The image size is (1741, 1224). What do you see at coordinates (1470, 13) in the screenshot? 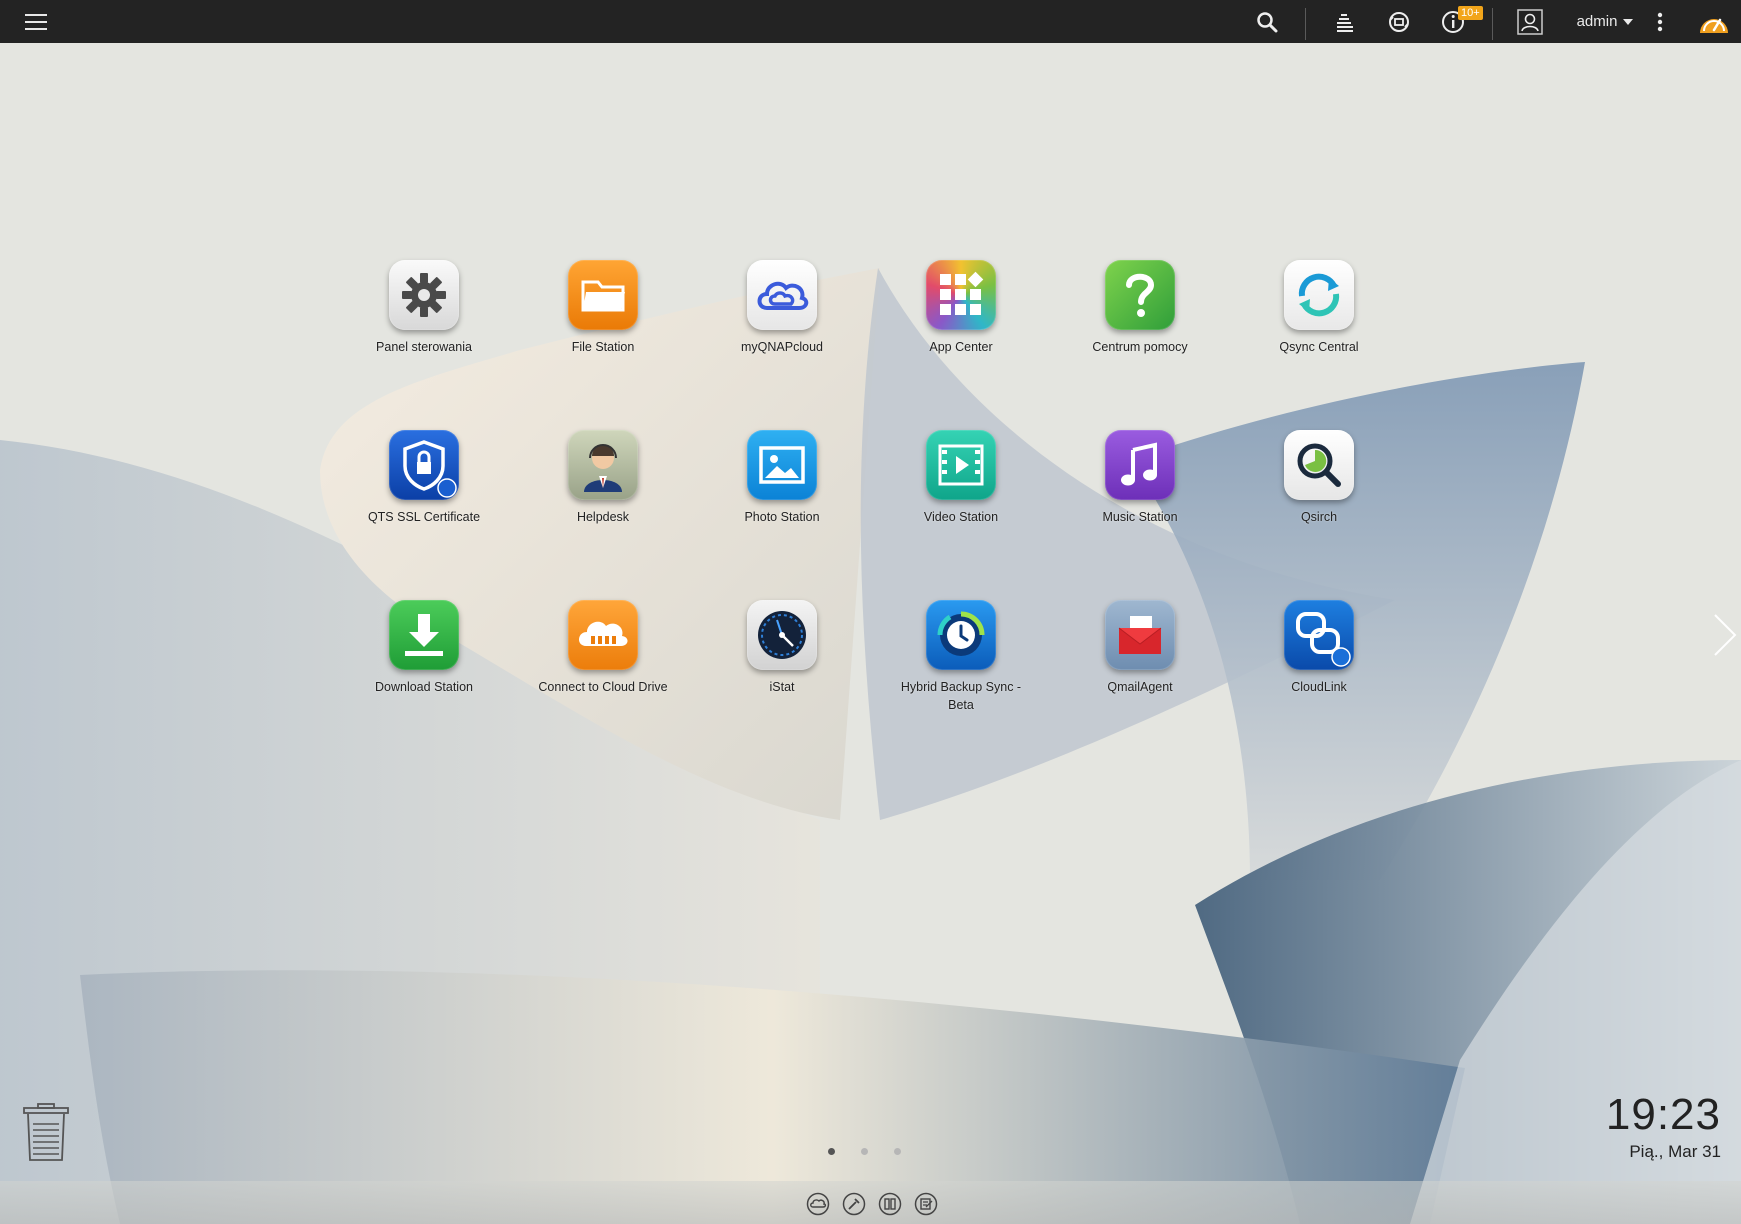
I see `notifications-badge: 10+` at bounding box center [1470, 13].